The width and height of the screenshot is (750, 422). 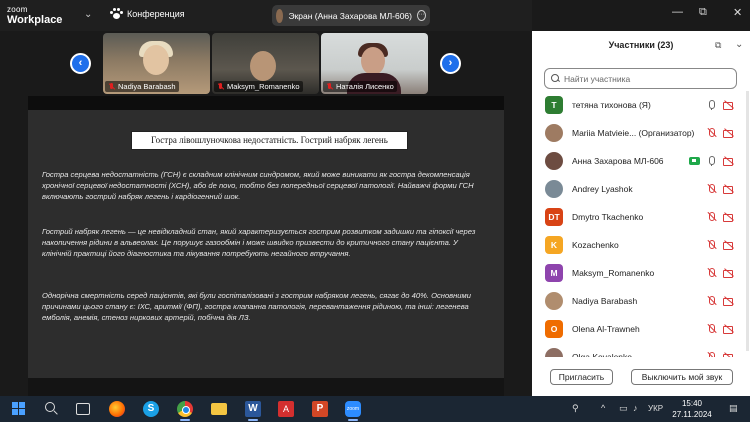 What do you see at coordinates (185, 409) in the screenshot?
I see `chrome-icon` at bounding box center [185, 409].